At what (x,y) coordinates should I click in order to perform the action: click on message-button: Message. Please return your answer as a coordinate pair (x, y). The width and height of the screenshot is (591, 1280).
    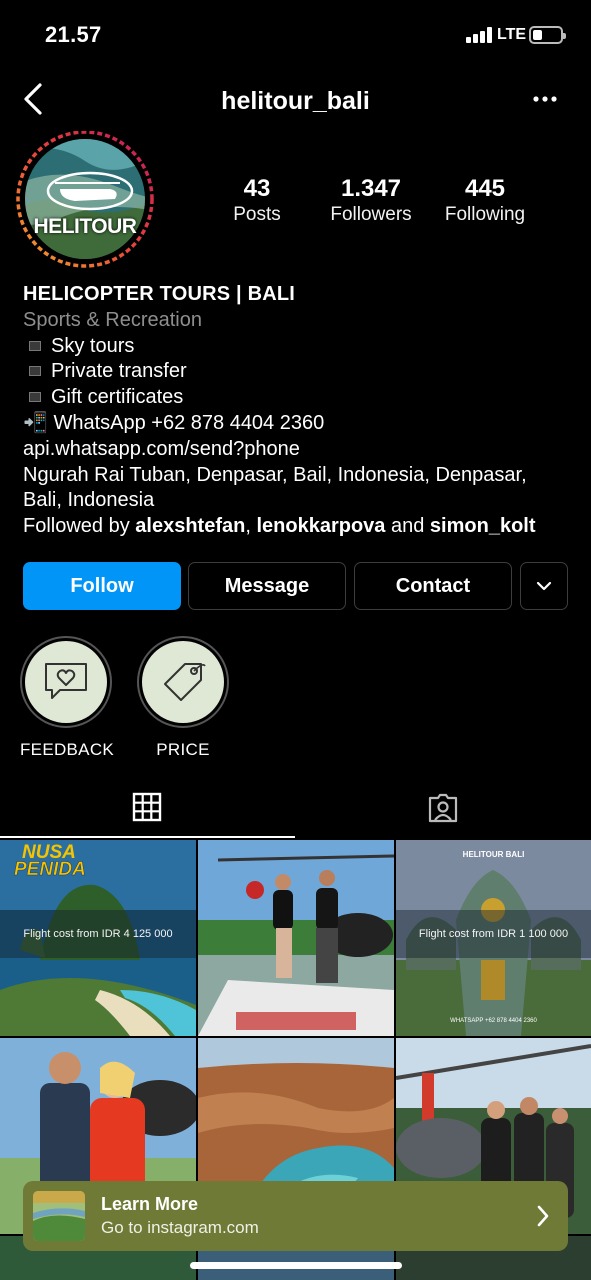
    Looking at the image, I should click on (267, 586).